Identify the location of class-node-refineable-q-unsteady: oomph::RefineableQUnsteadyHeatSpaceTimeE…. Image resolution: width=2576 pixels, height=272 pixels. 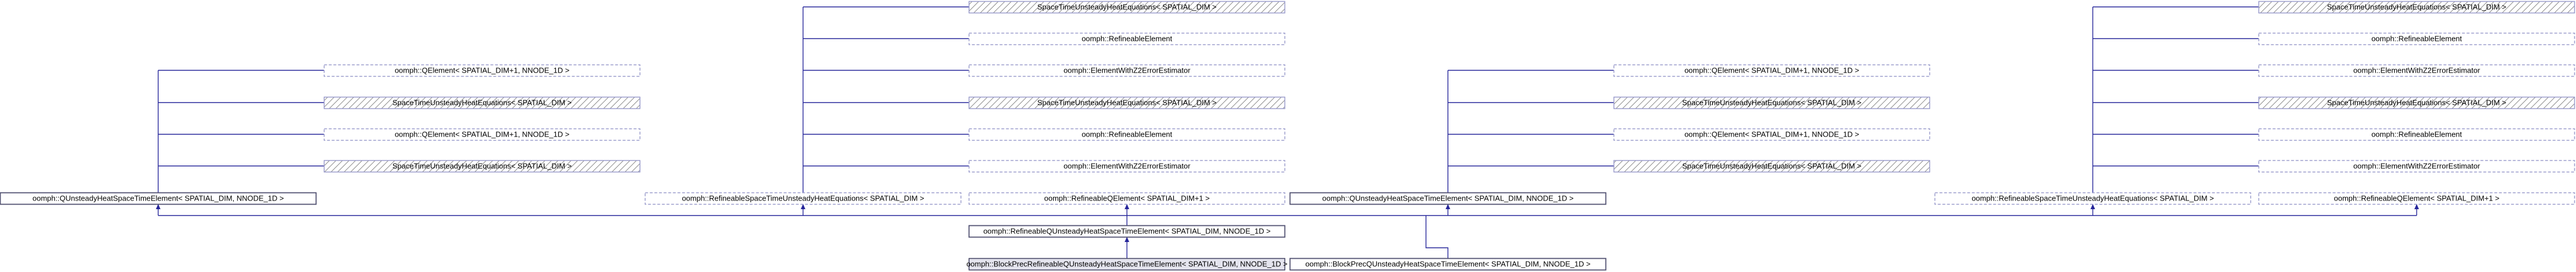
(1127, 232).